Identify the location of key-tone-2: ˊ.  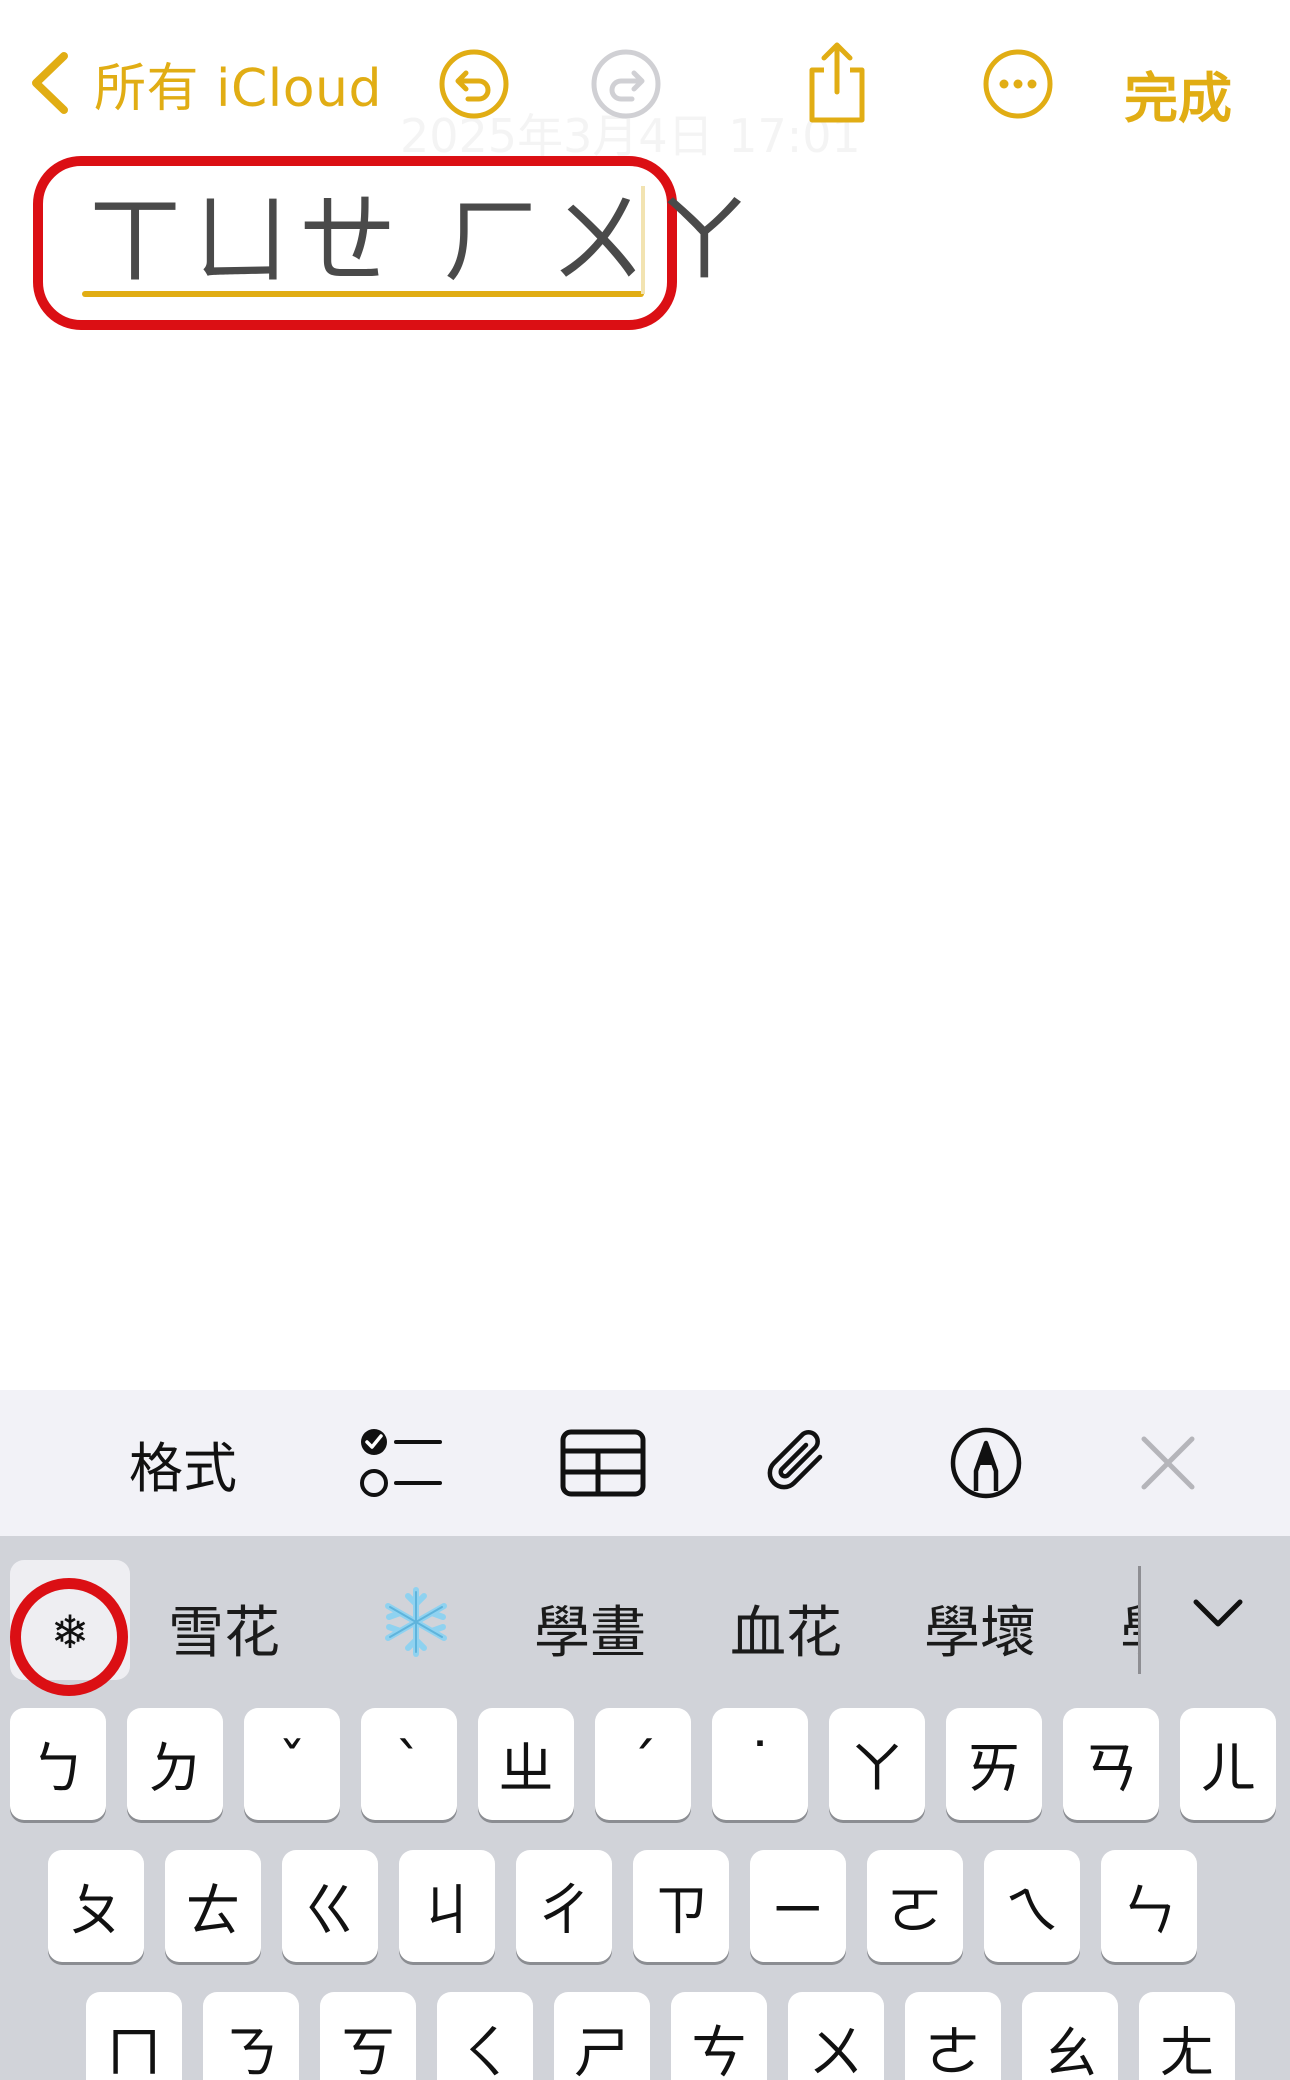
(643, 1764).